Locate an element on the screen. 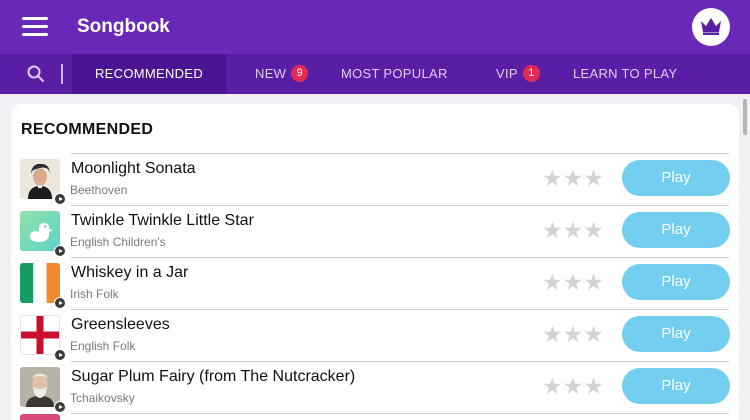 The image size is (750, 420). search-icon is located at coordinates (36, 74).